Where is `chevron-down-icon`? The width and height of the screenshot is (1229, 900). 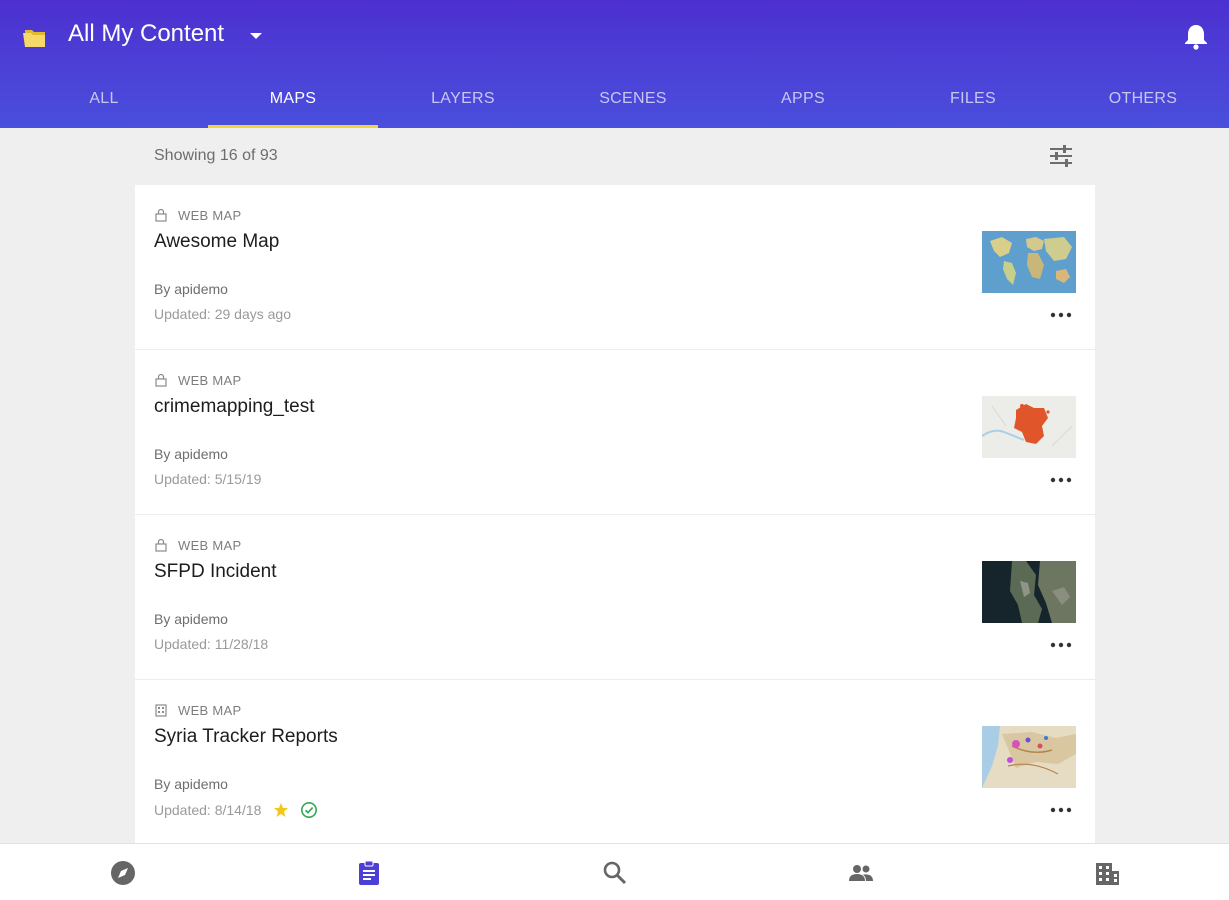
chevron-down-icon is located at coordinates (256, 36).